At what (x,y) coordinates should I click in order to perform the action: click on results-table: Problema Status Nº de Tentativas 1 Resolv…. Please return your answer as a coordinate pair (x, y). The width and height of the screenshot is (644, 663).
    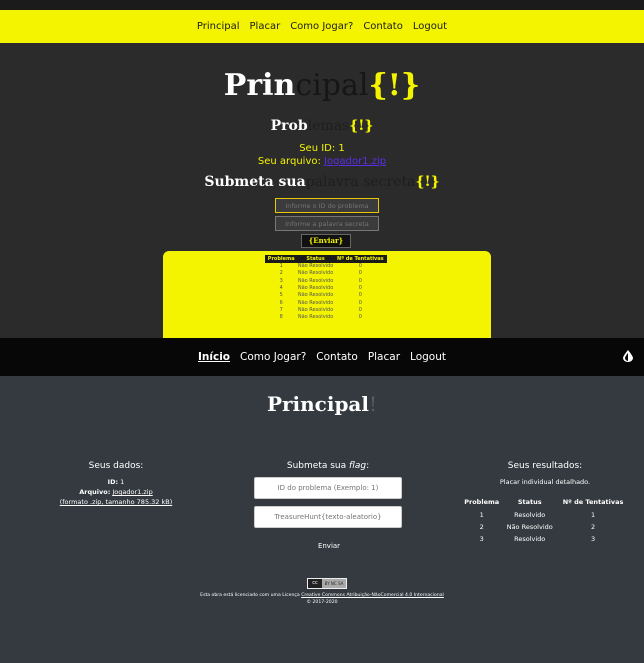
    Looking at the image, I should click on (545, 520).